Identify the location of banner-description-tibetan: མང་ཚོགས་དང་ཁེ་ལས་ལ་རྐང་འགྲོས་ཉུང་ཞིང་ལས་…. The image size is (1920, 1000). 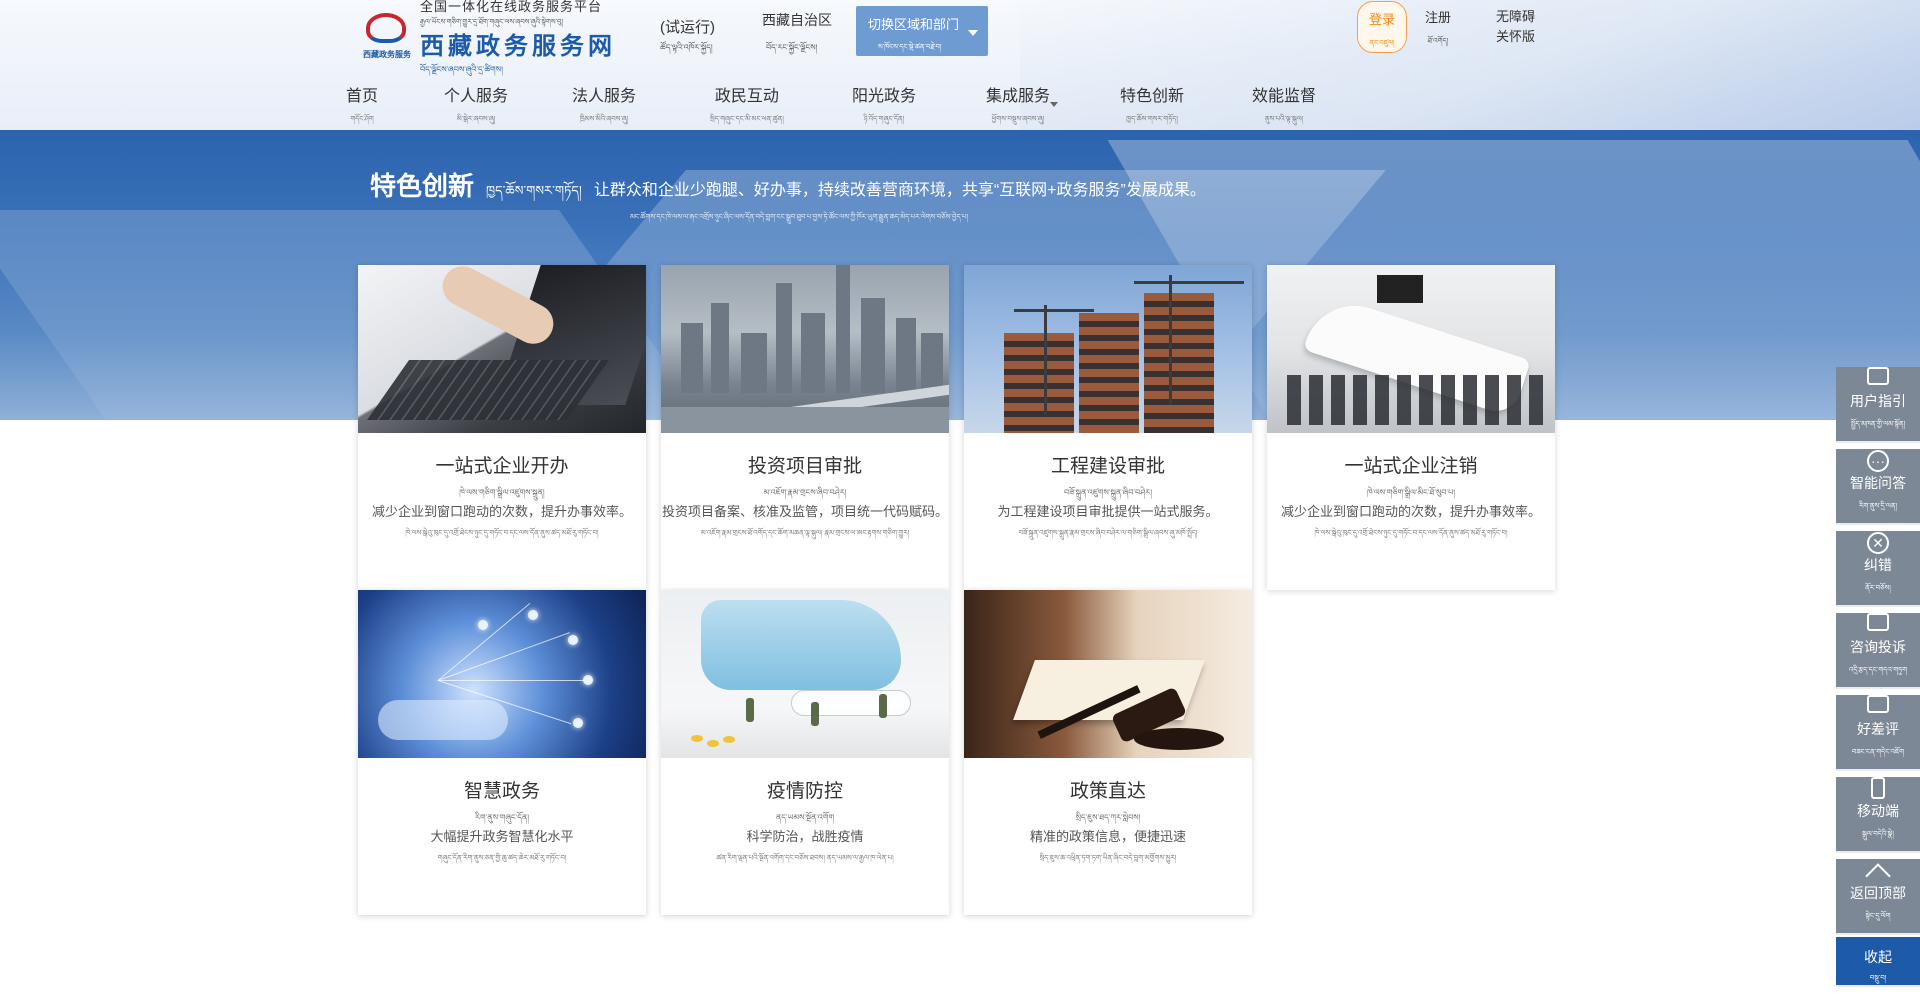
(799, 217).